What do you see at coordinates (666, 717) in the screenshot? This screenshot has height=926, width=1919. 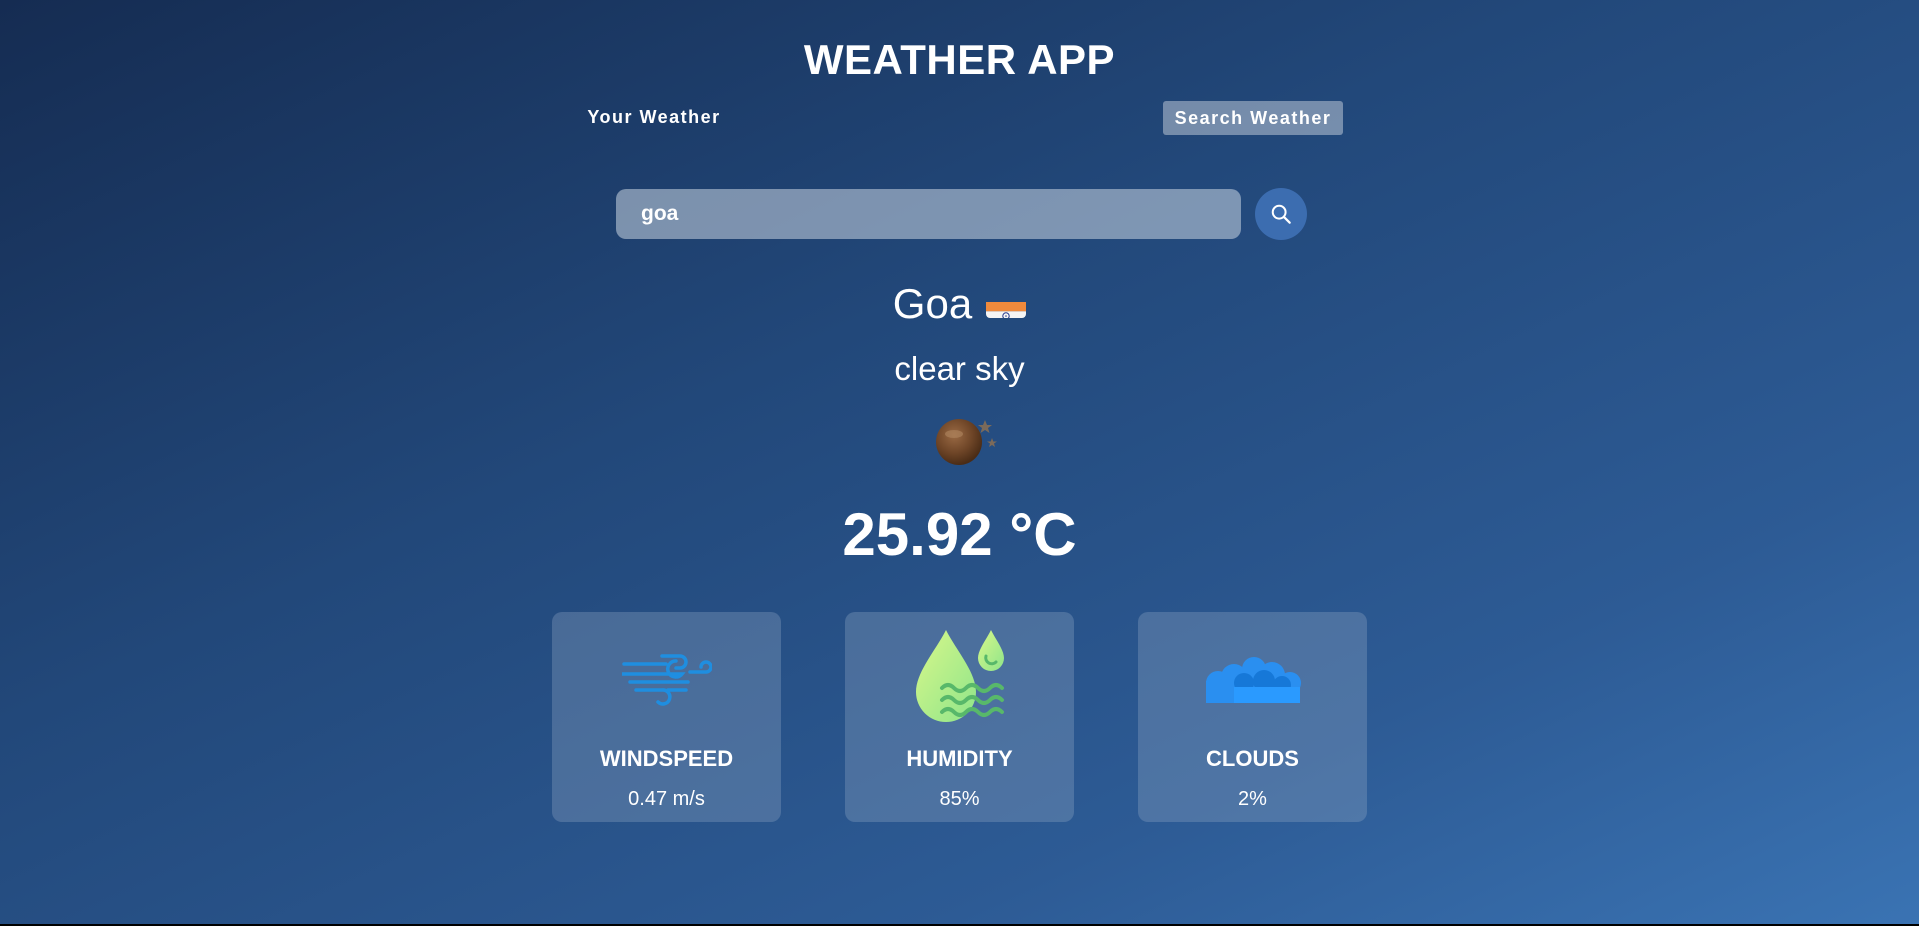 I see `windspeed-card: WINDSPEED 0.47 m/s` at bounding box center [666, 717].